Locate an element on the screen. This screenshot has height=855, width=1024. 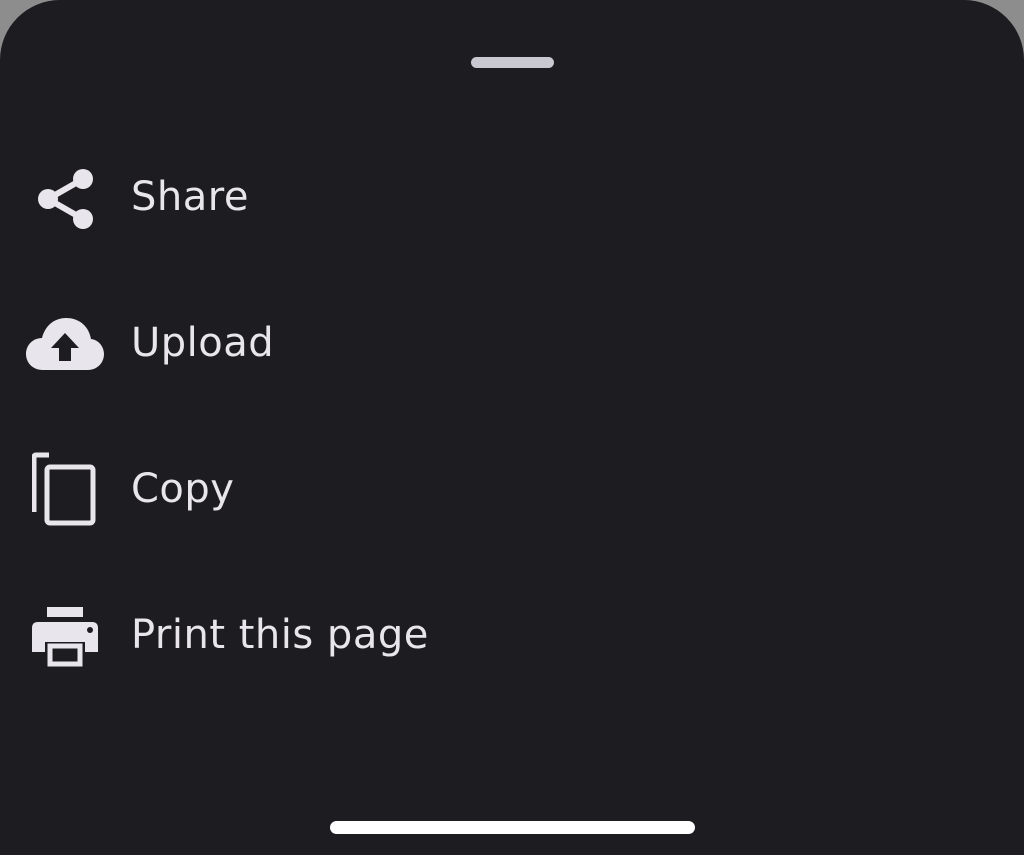
sheet-drag-handle is located at coordinates (512, 62).